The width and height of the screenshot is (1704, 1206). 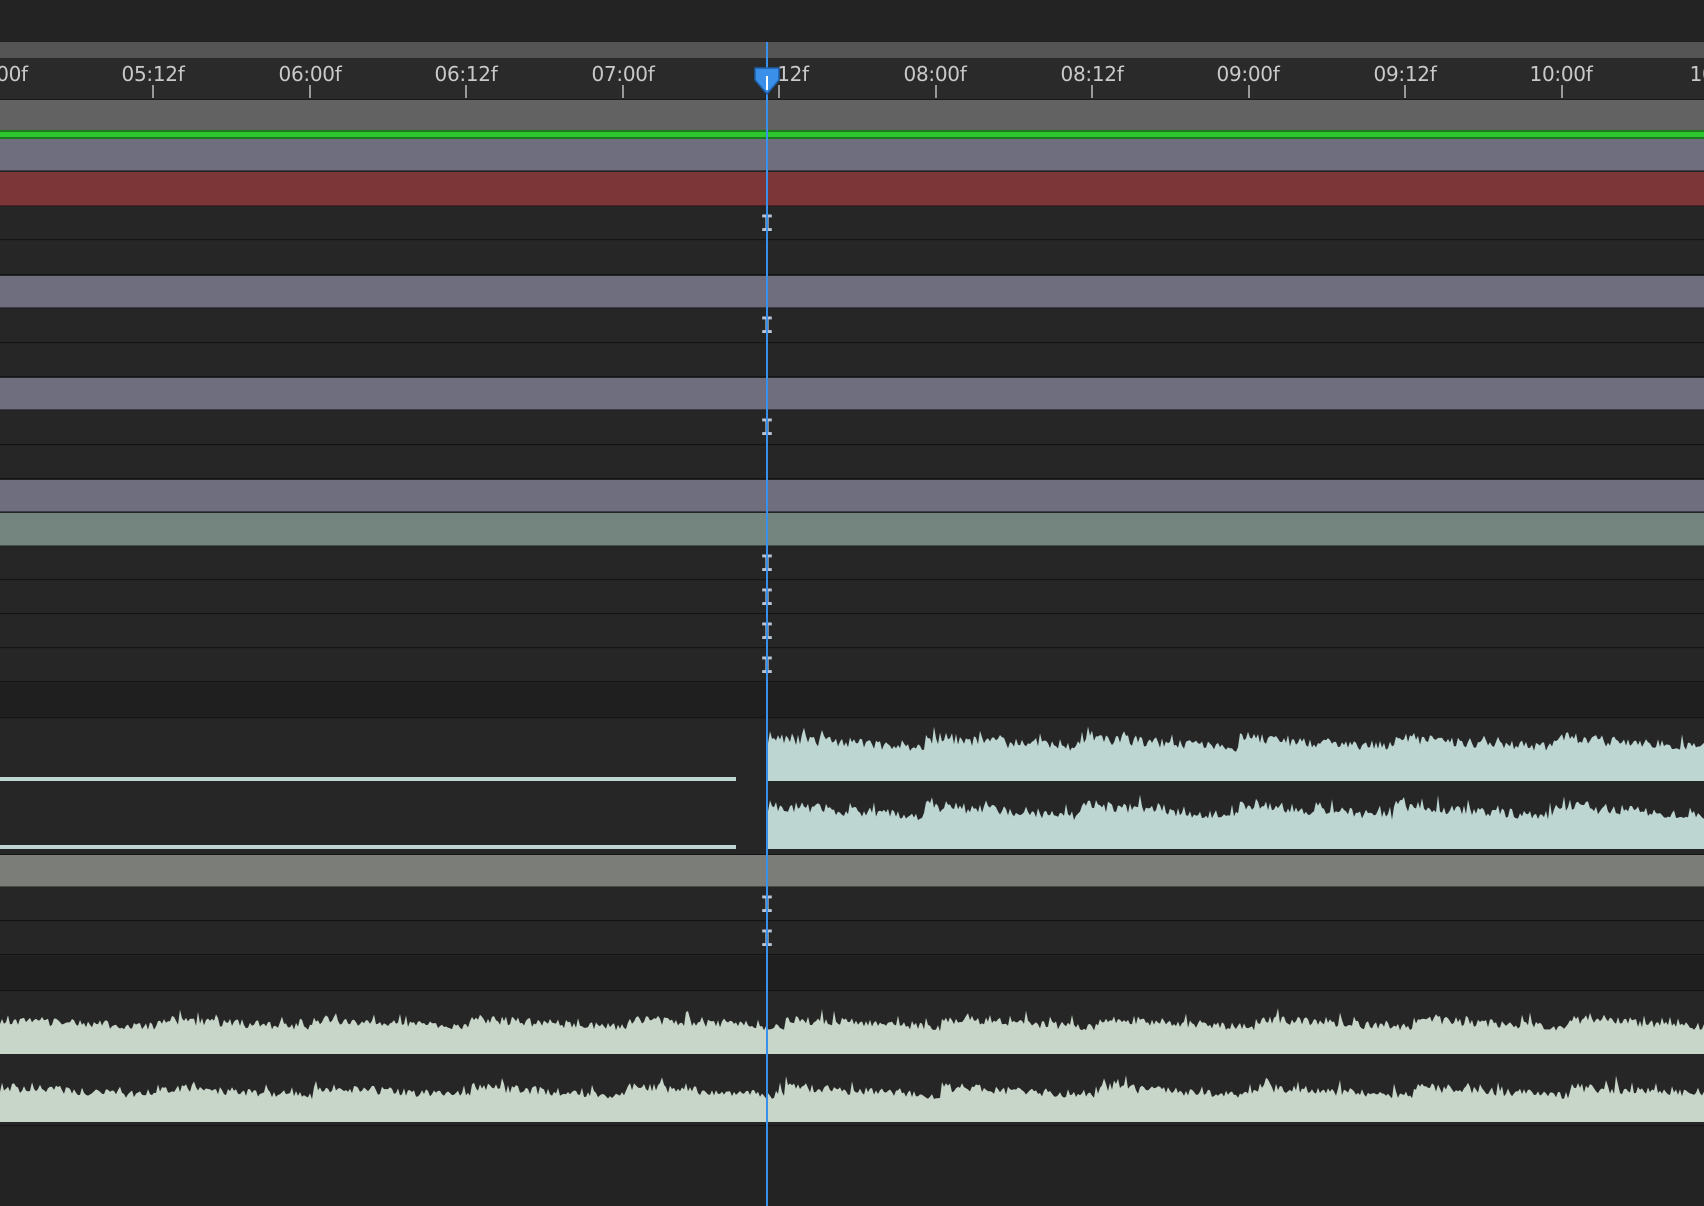 I want to click on ruler-label: 08:00f, so click(x=935, y=74).